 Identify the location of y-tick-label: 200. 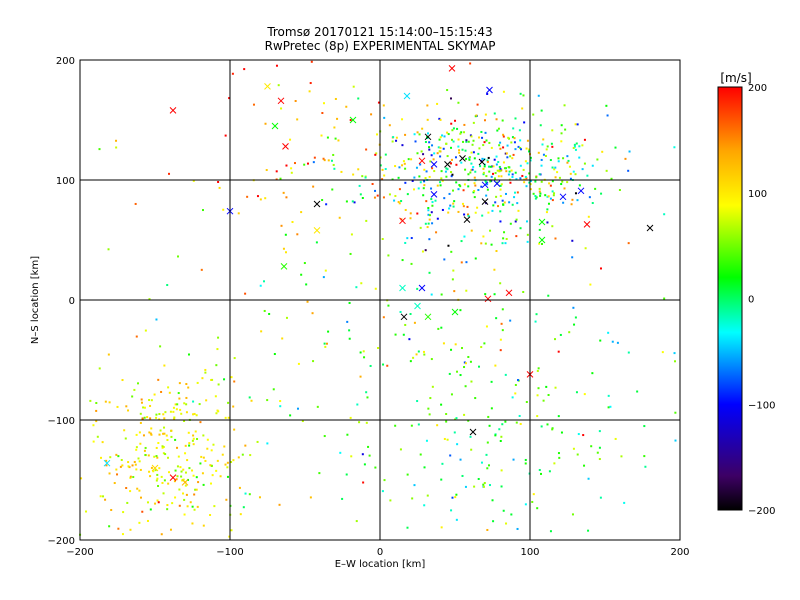
(65, 61).